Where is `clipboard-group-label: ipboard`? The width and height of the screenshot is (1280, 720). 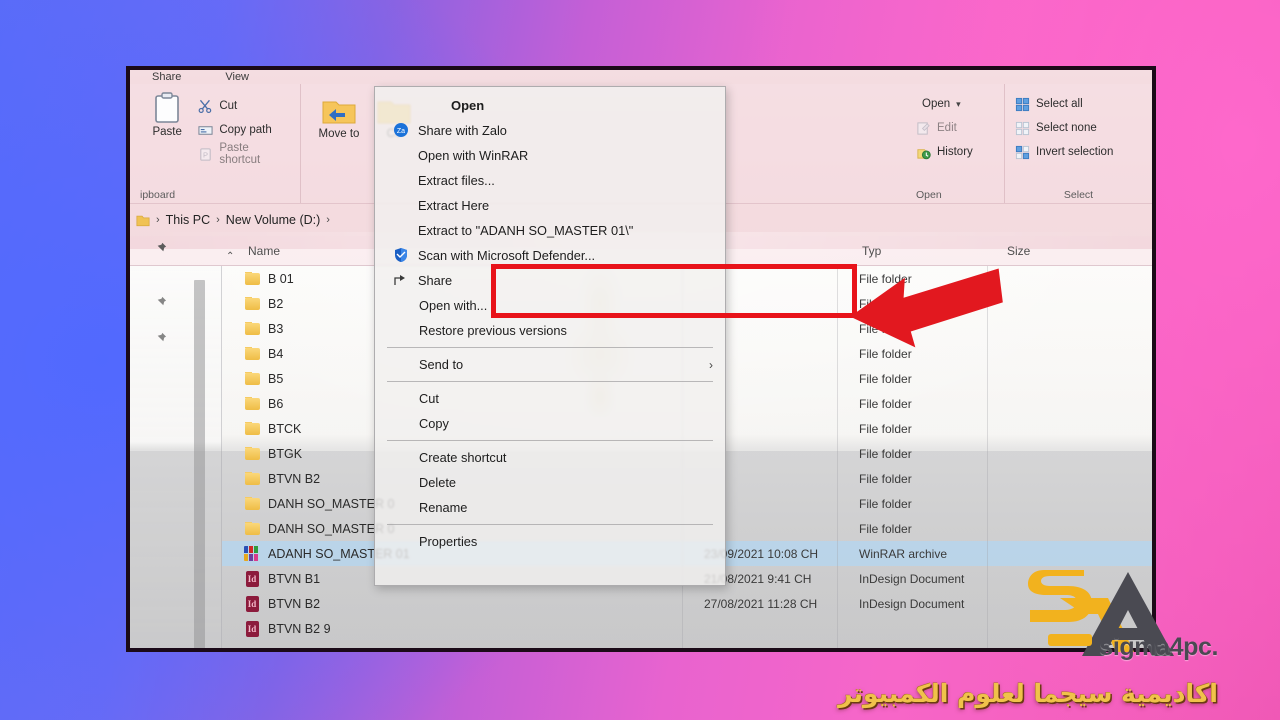 clipboard-group-label: ipboard is located at coordinates (158, 195).